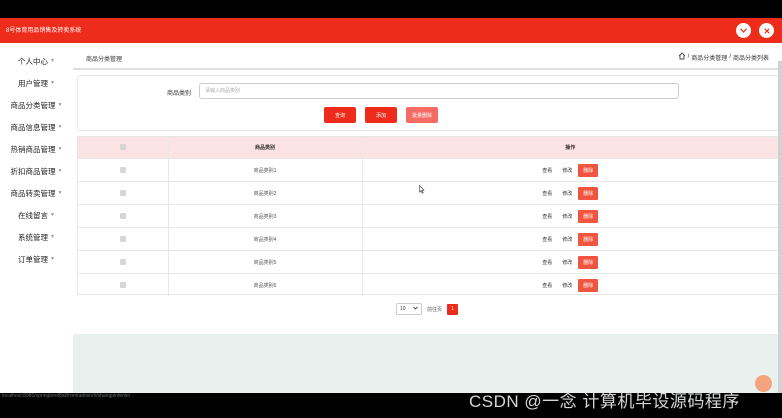  I want to click on page-scrollbar, so click(780, 227).